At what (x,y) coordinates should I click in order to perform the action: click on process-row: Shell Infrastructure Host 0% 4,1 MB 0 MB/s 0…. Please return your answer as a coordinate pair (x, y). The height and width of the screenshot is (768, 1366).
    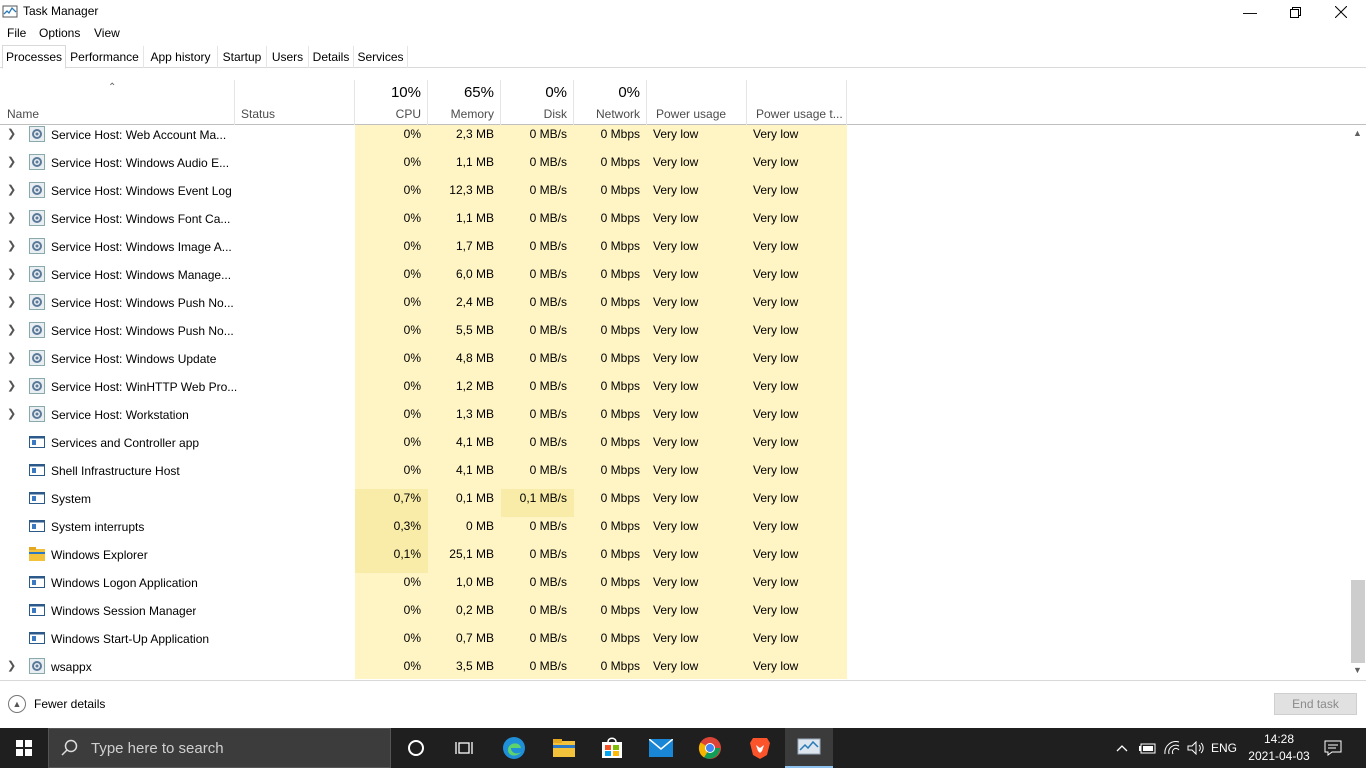
    Looking at the image, I should click on (675, 475).